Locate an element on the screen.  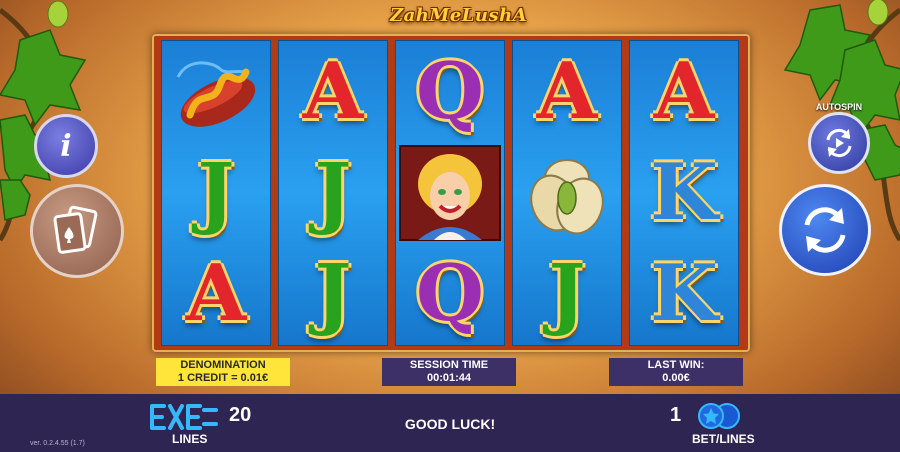
denomination-value: 1 CREDIT = 0.01€ is located at coordinates (223, 378).